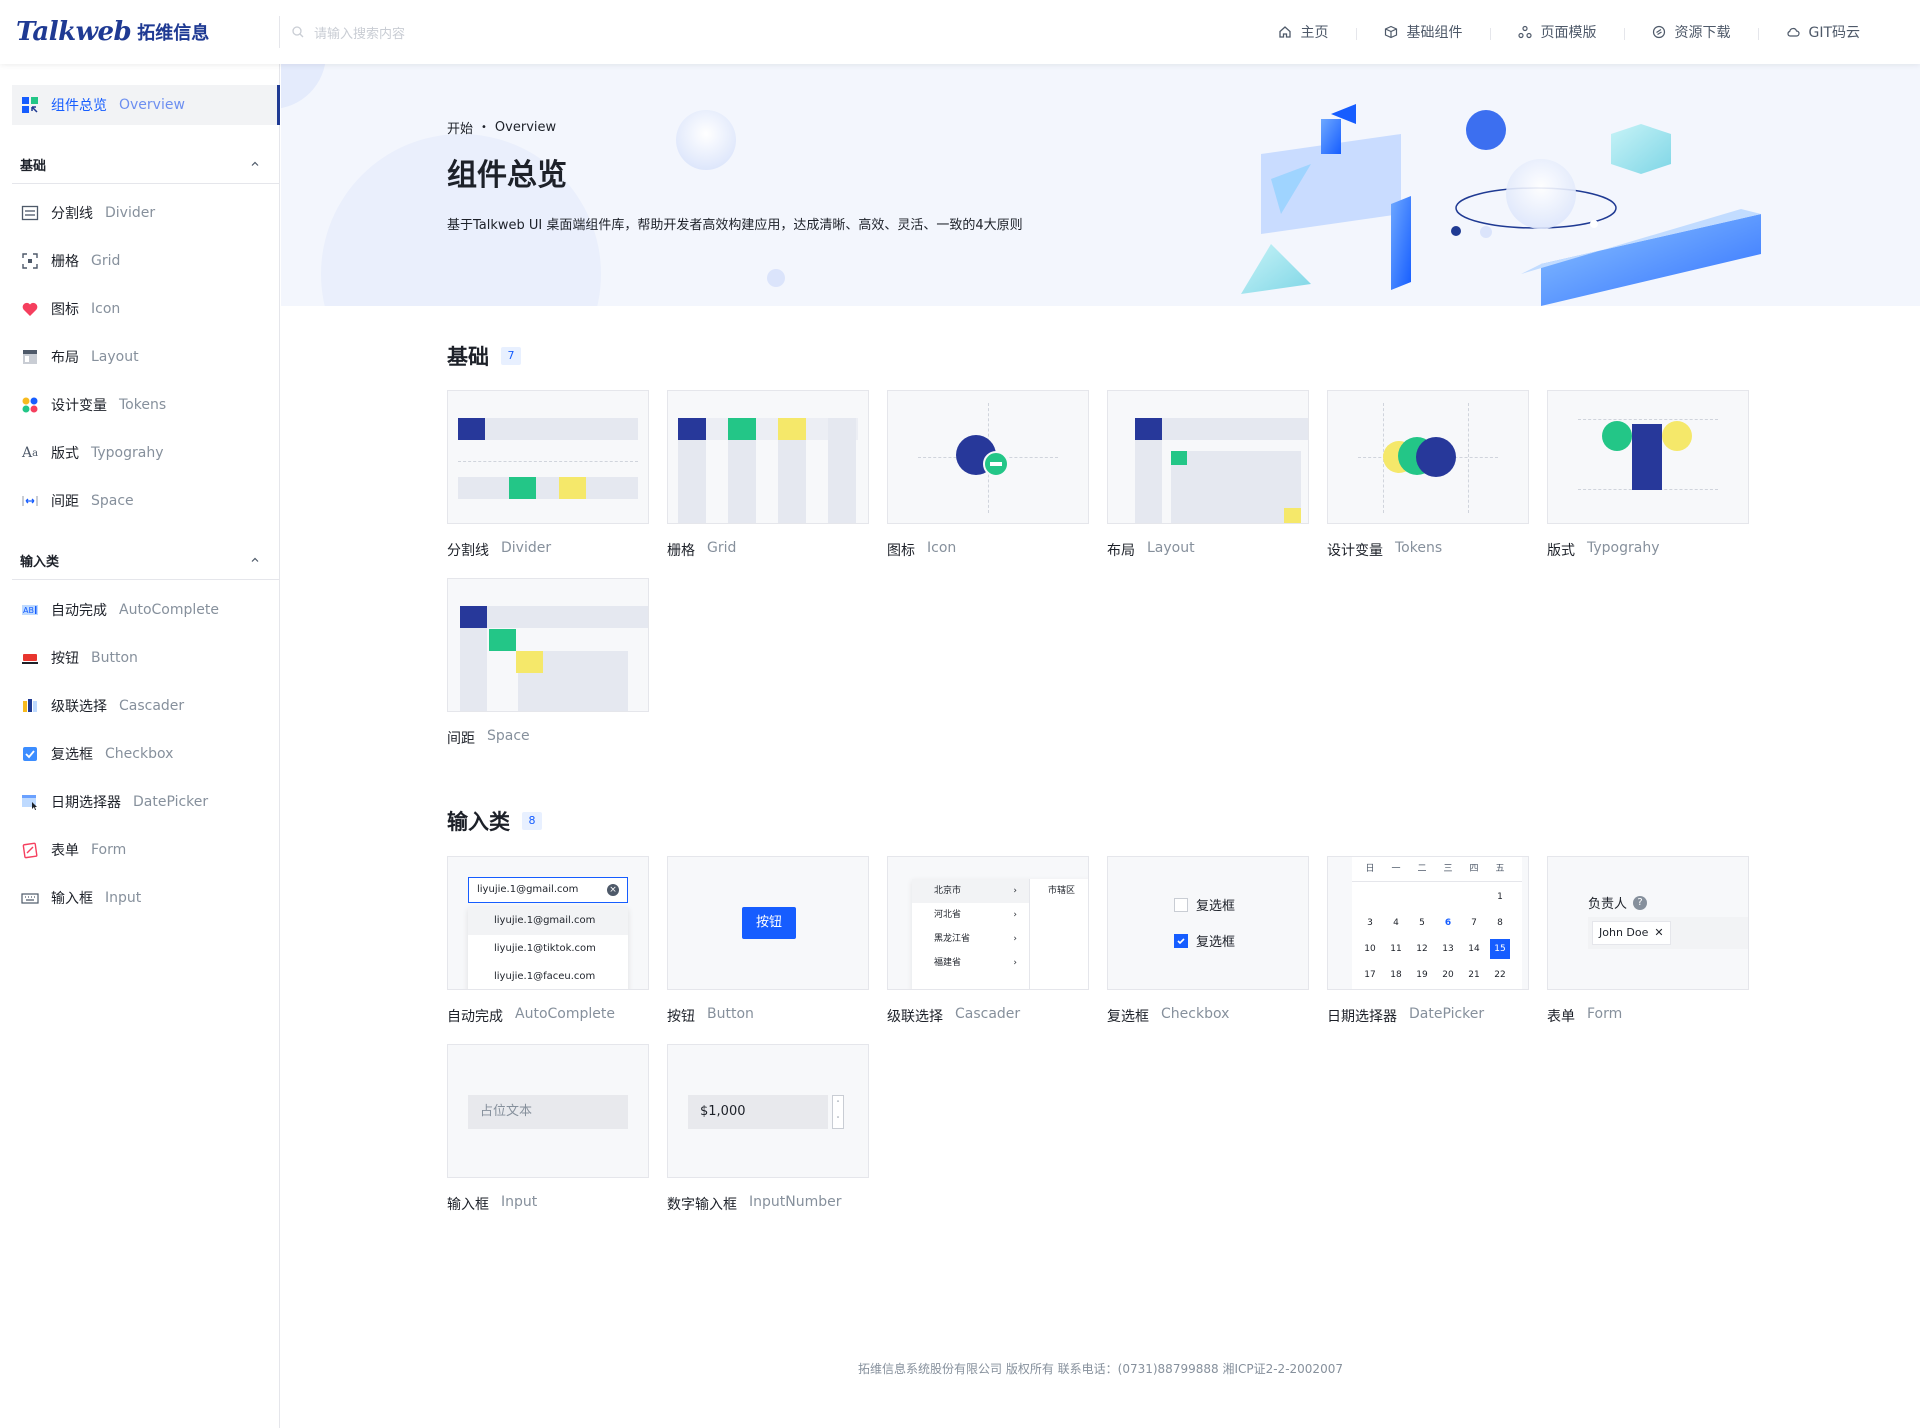 Image resolution: width=1920 pixels, height=1428 pixels. What do you see at coordinates (838, 1112) in the screenshot?
I see `number-stepper: ˄ ˅` at bounding box center [838, 1112].